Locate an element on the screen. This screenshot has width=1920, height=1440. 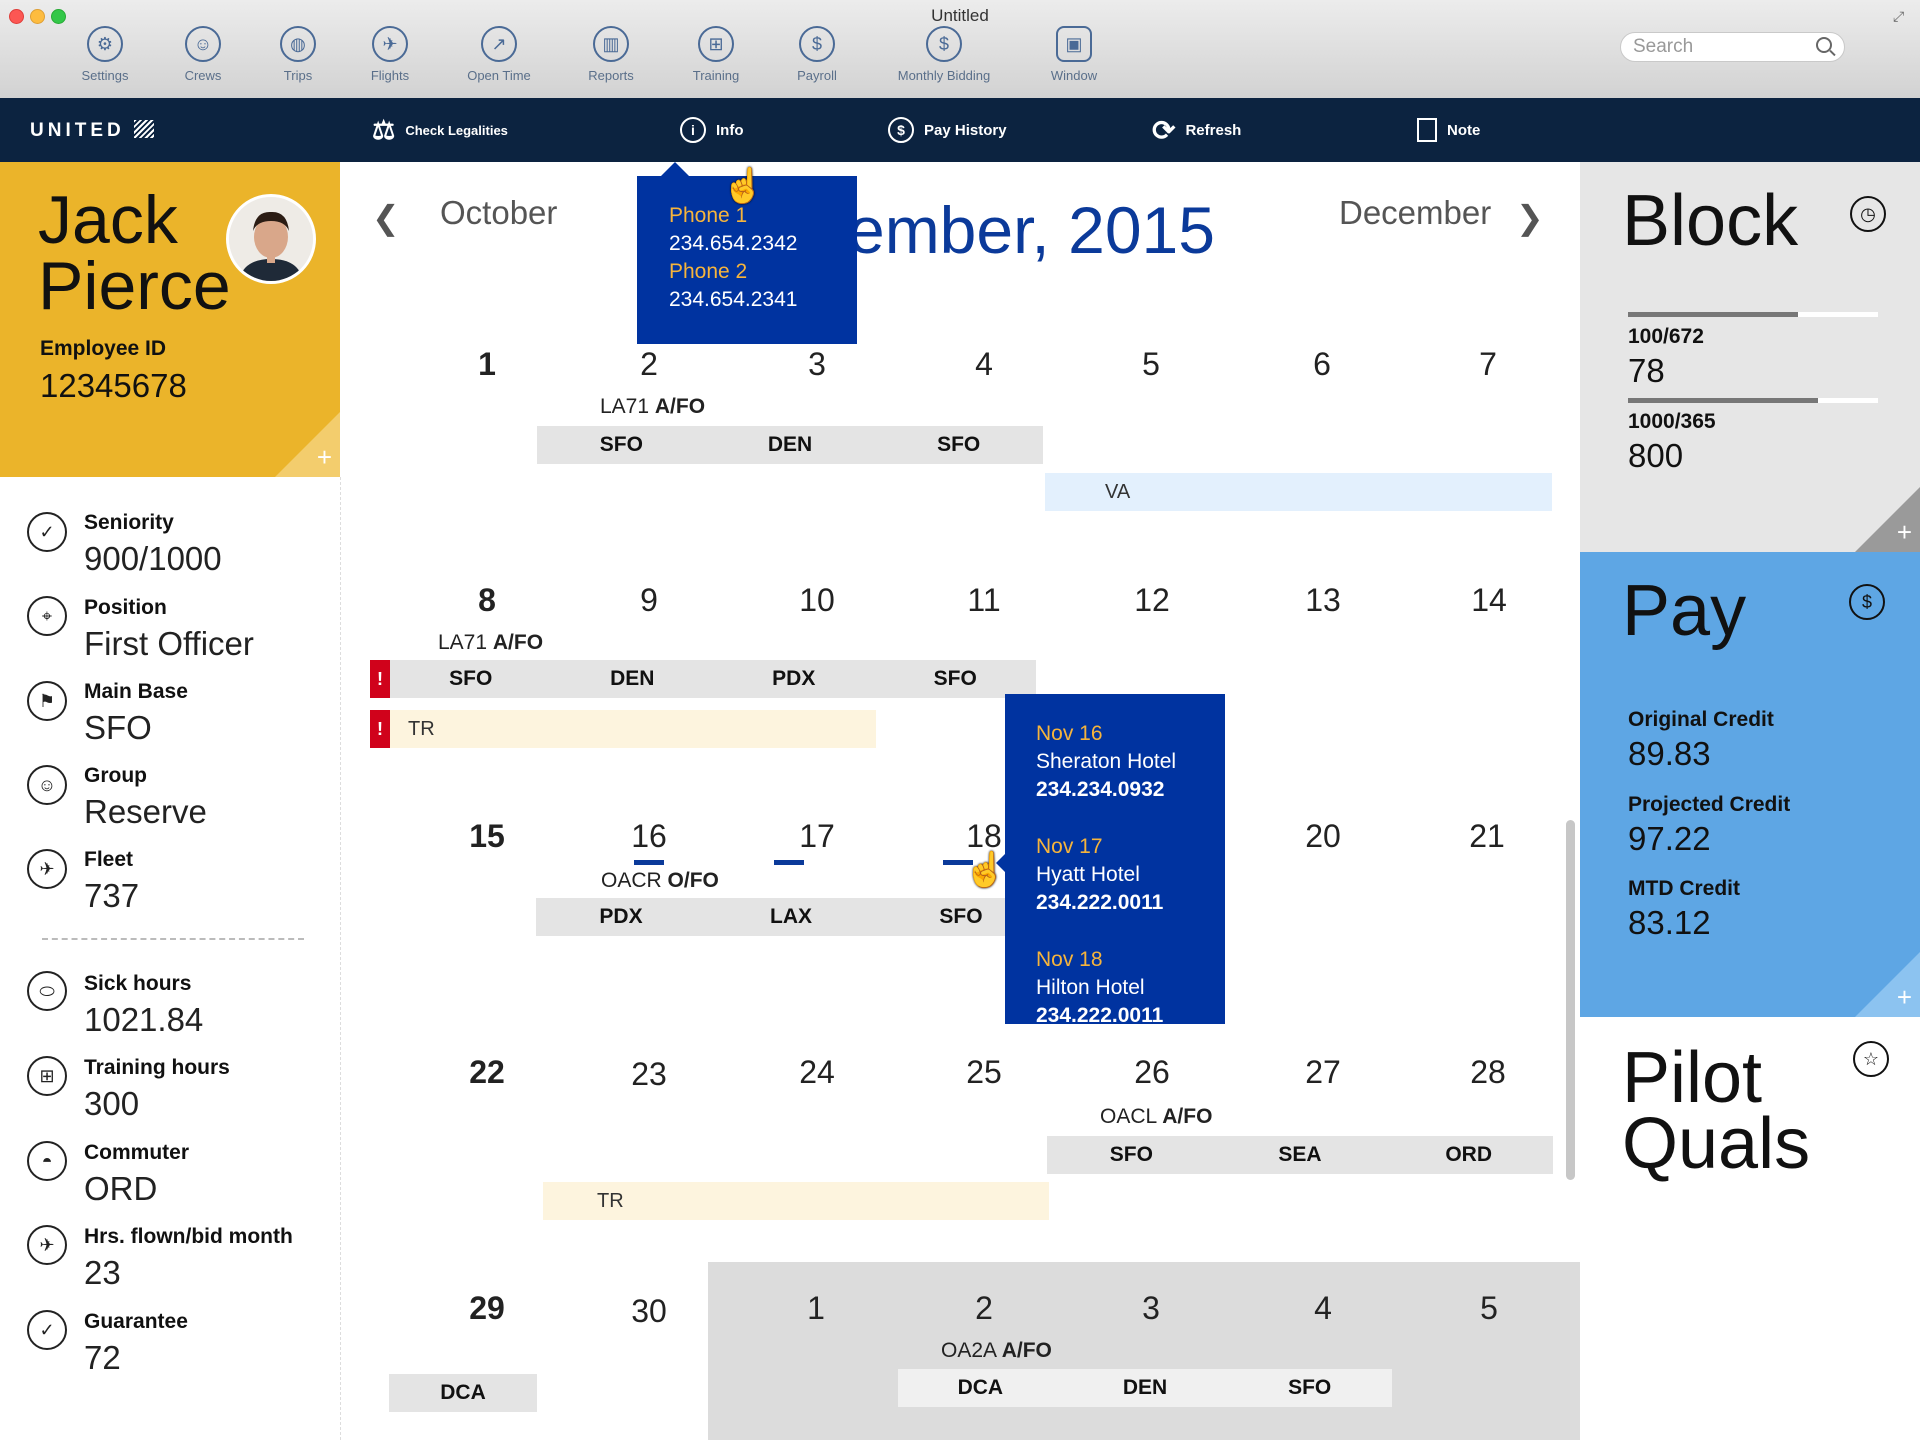
nav-label: Check Legalities is located at coordinates (456, 130).